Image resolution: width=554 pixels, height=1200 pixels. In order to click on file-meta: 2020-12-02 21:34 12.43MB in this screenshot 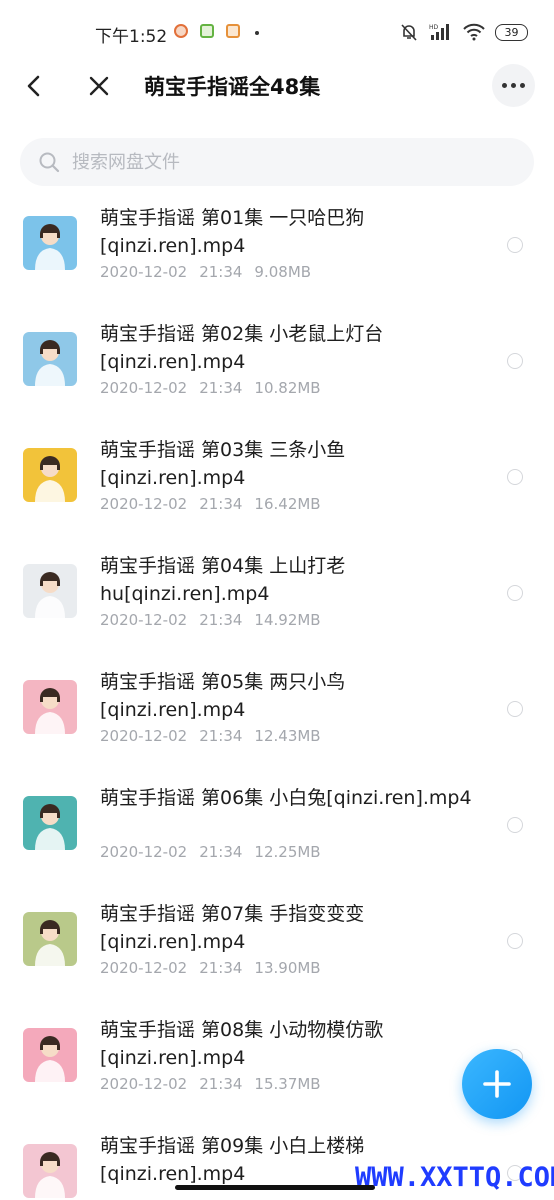, I will do `click(216, 736)`.